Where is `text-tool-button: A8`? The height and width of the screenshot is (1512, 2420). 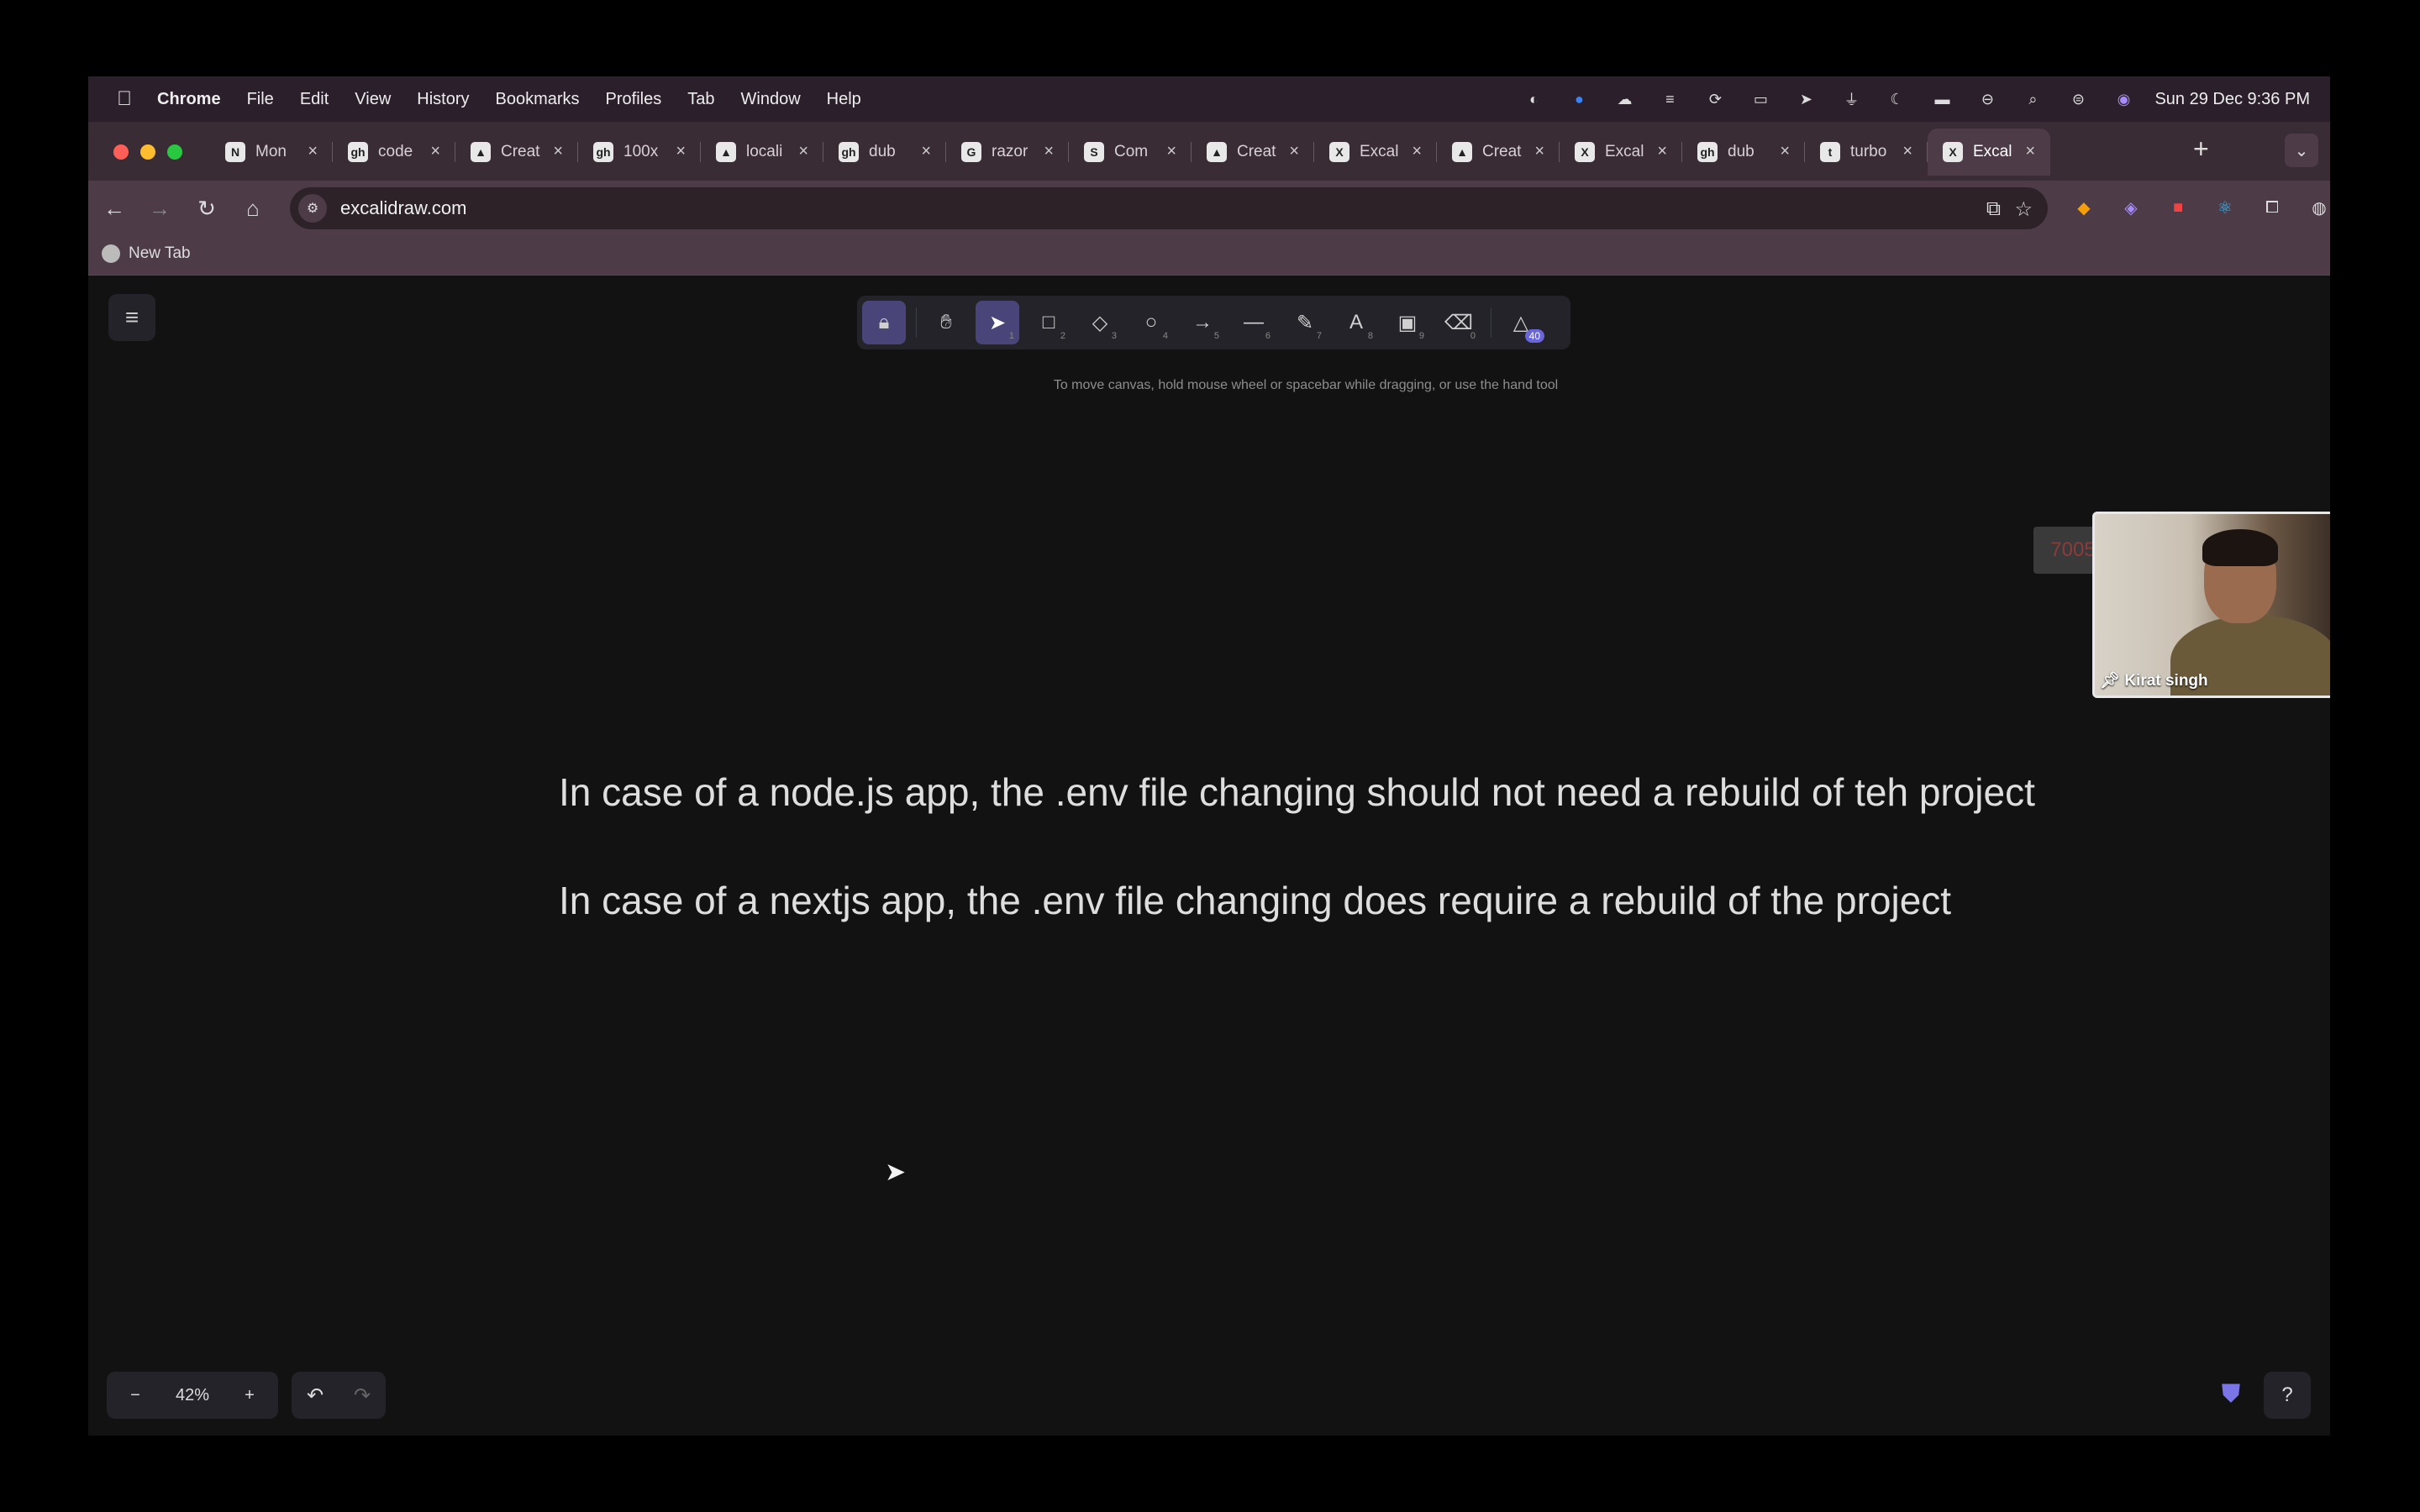
text-tool-button: A8 is located at coordinates (1356, 322).